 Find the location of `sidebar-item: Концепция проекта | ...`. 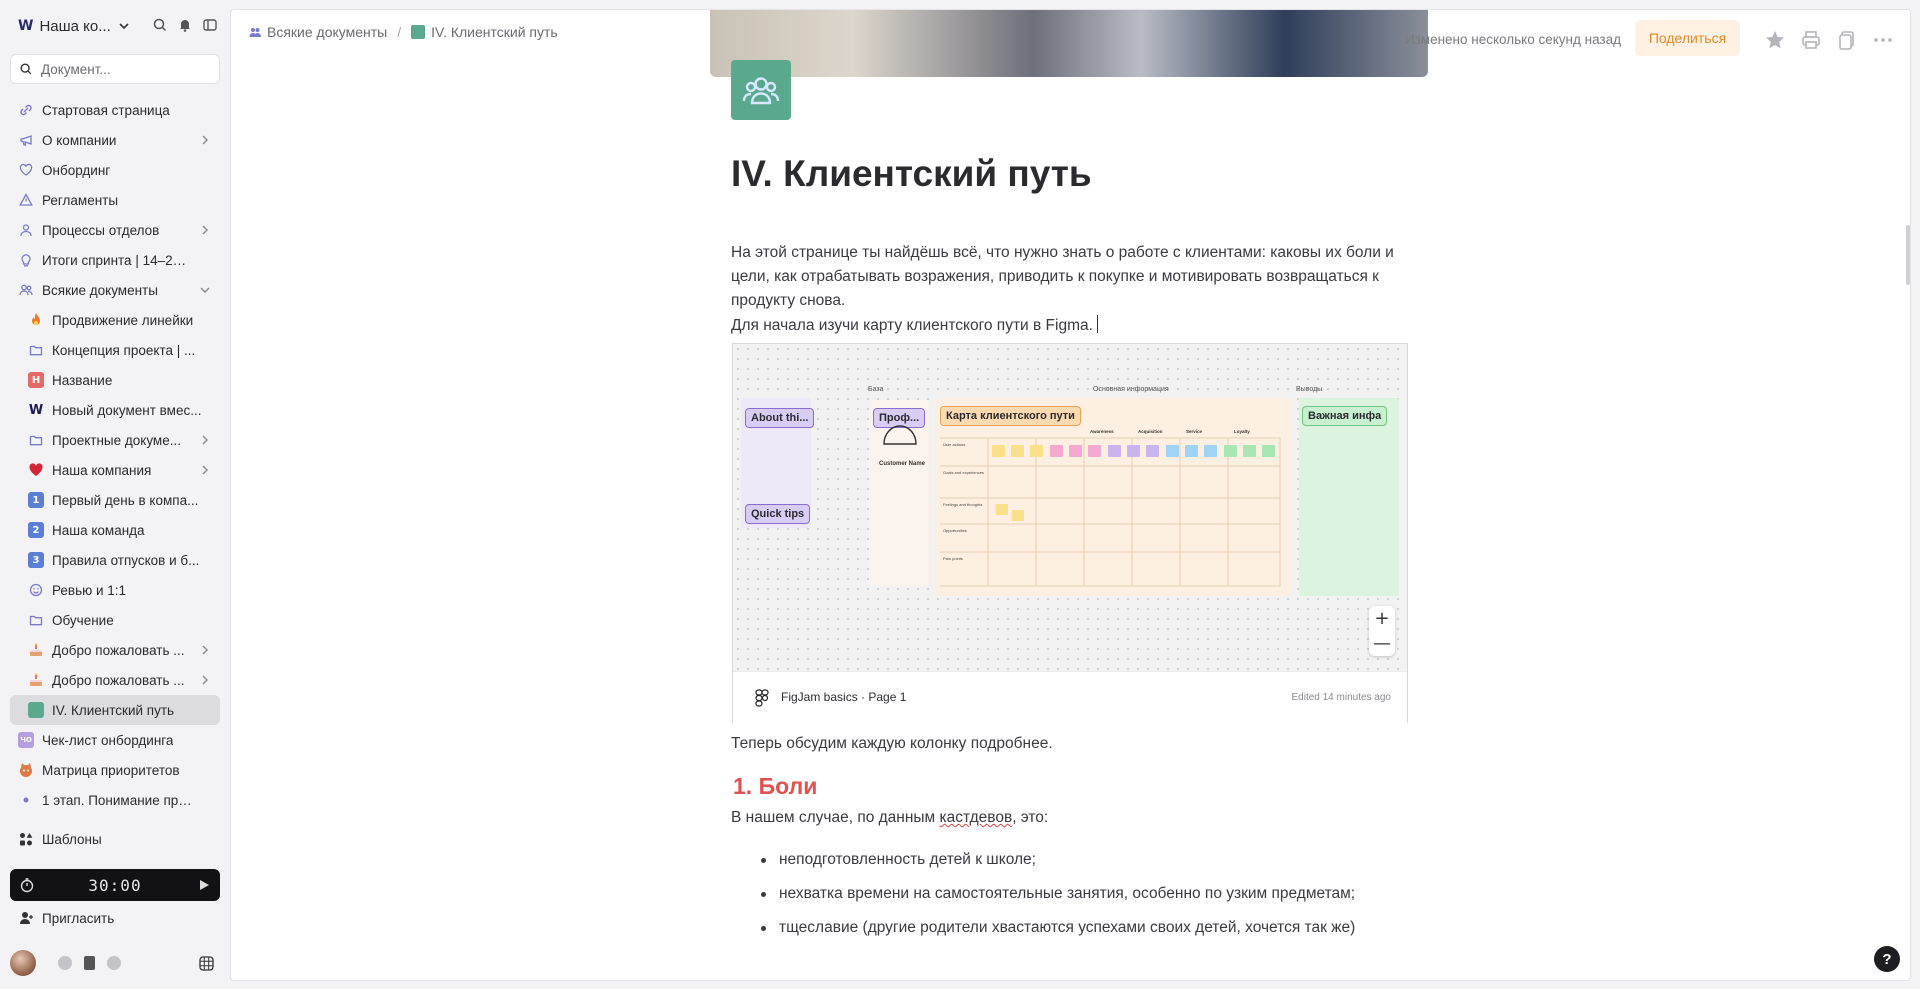

sidebar-item: Концепция проекта | ... is located at coordinates (115, 350).